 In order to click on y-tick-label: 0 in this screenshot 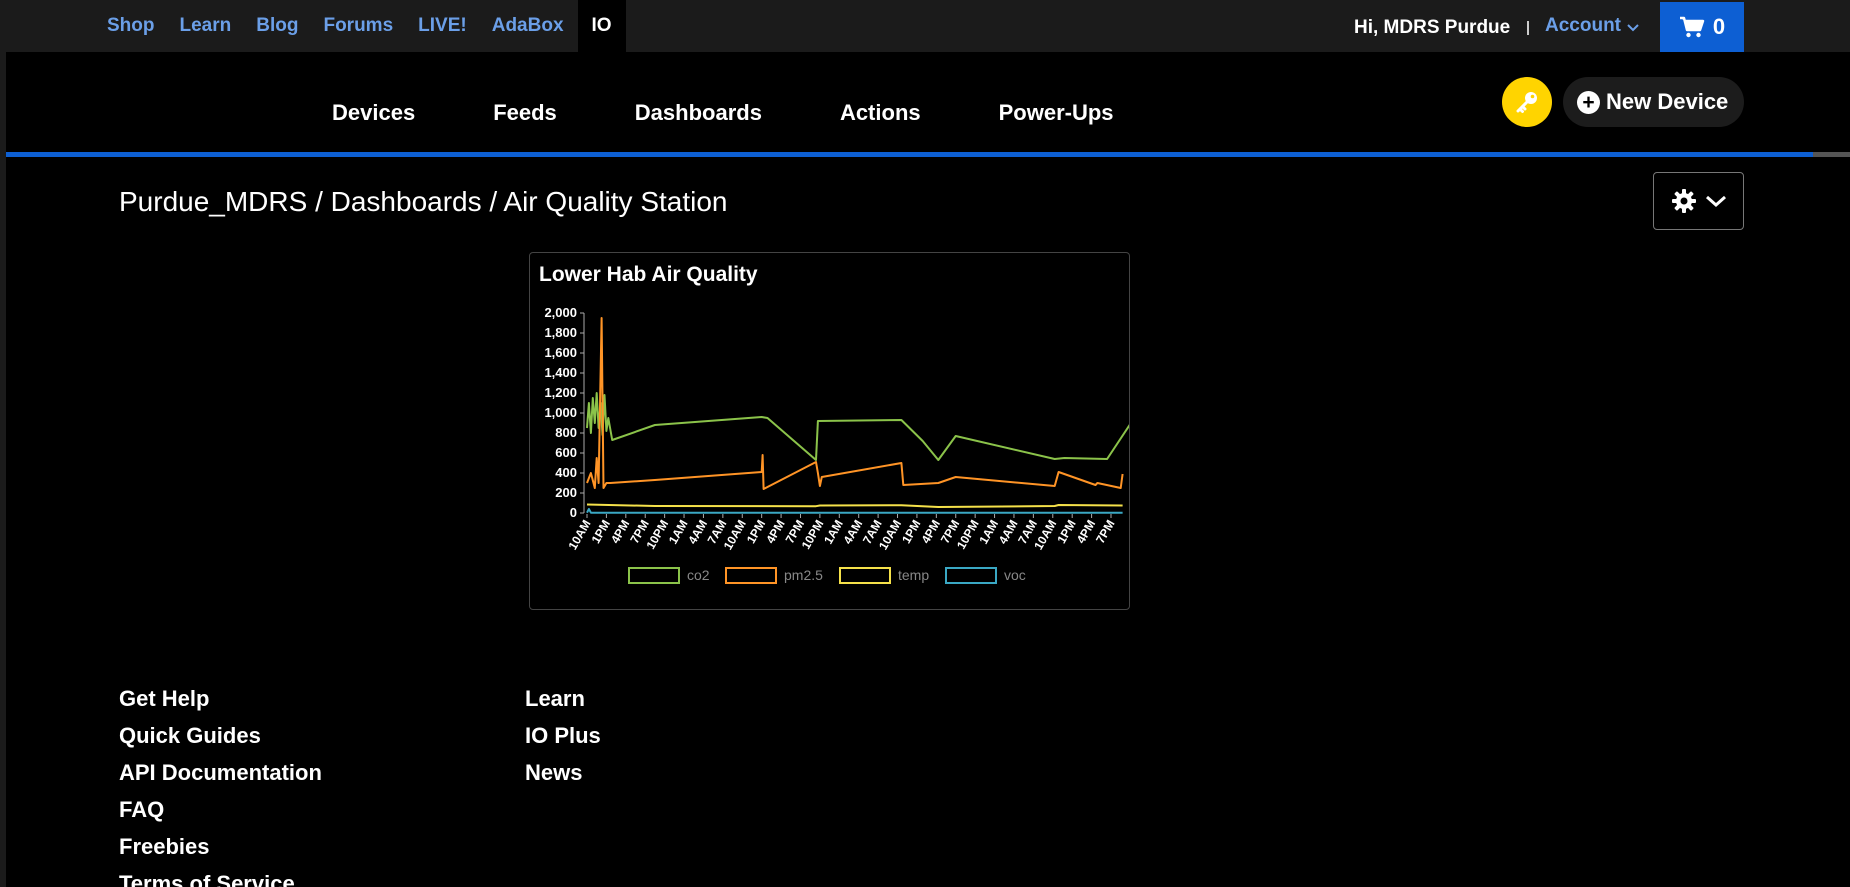, I will do `click(573, 512)`.